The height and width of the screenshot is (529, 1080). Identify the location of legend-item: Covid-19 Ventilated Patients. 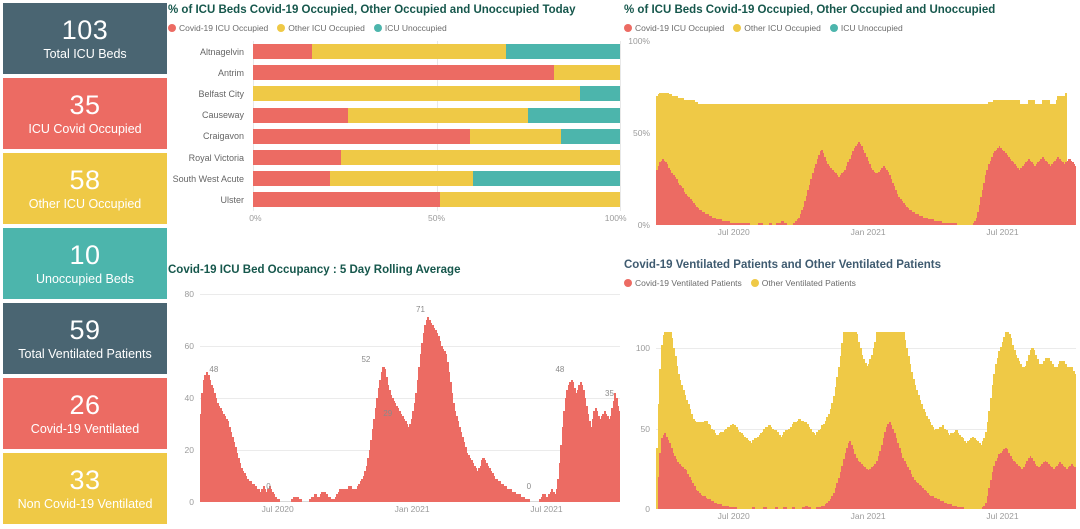
(683, 283).